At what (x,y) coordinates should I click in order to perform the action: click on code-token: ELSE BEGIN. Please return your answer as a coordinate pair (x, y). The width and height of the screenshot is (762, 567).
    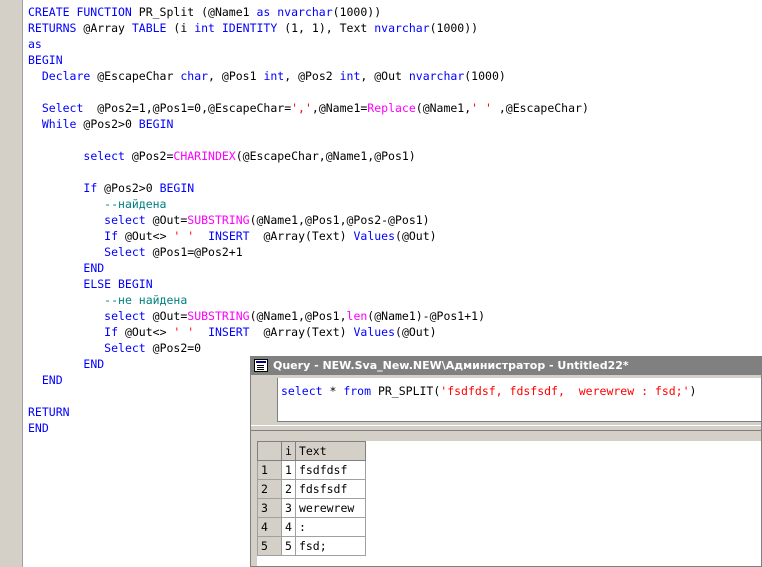
    Looking at the image, I should click on (118, 284).